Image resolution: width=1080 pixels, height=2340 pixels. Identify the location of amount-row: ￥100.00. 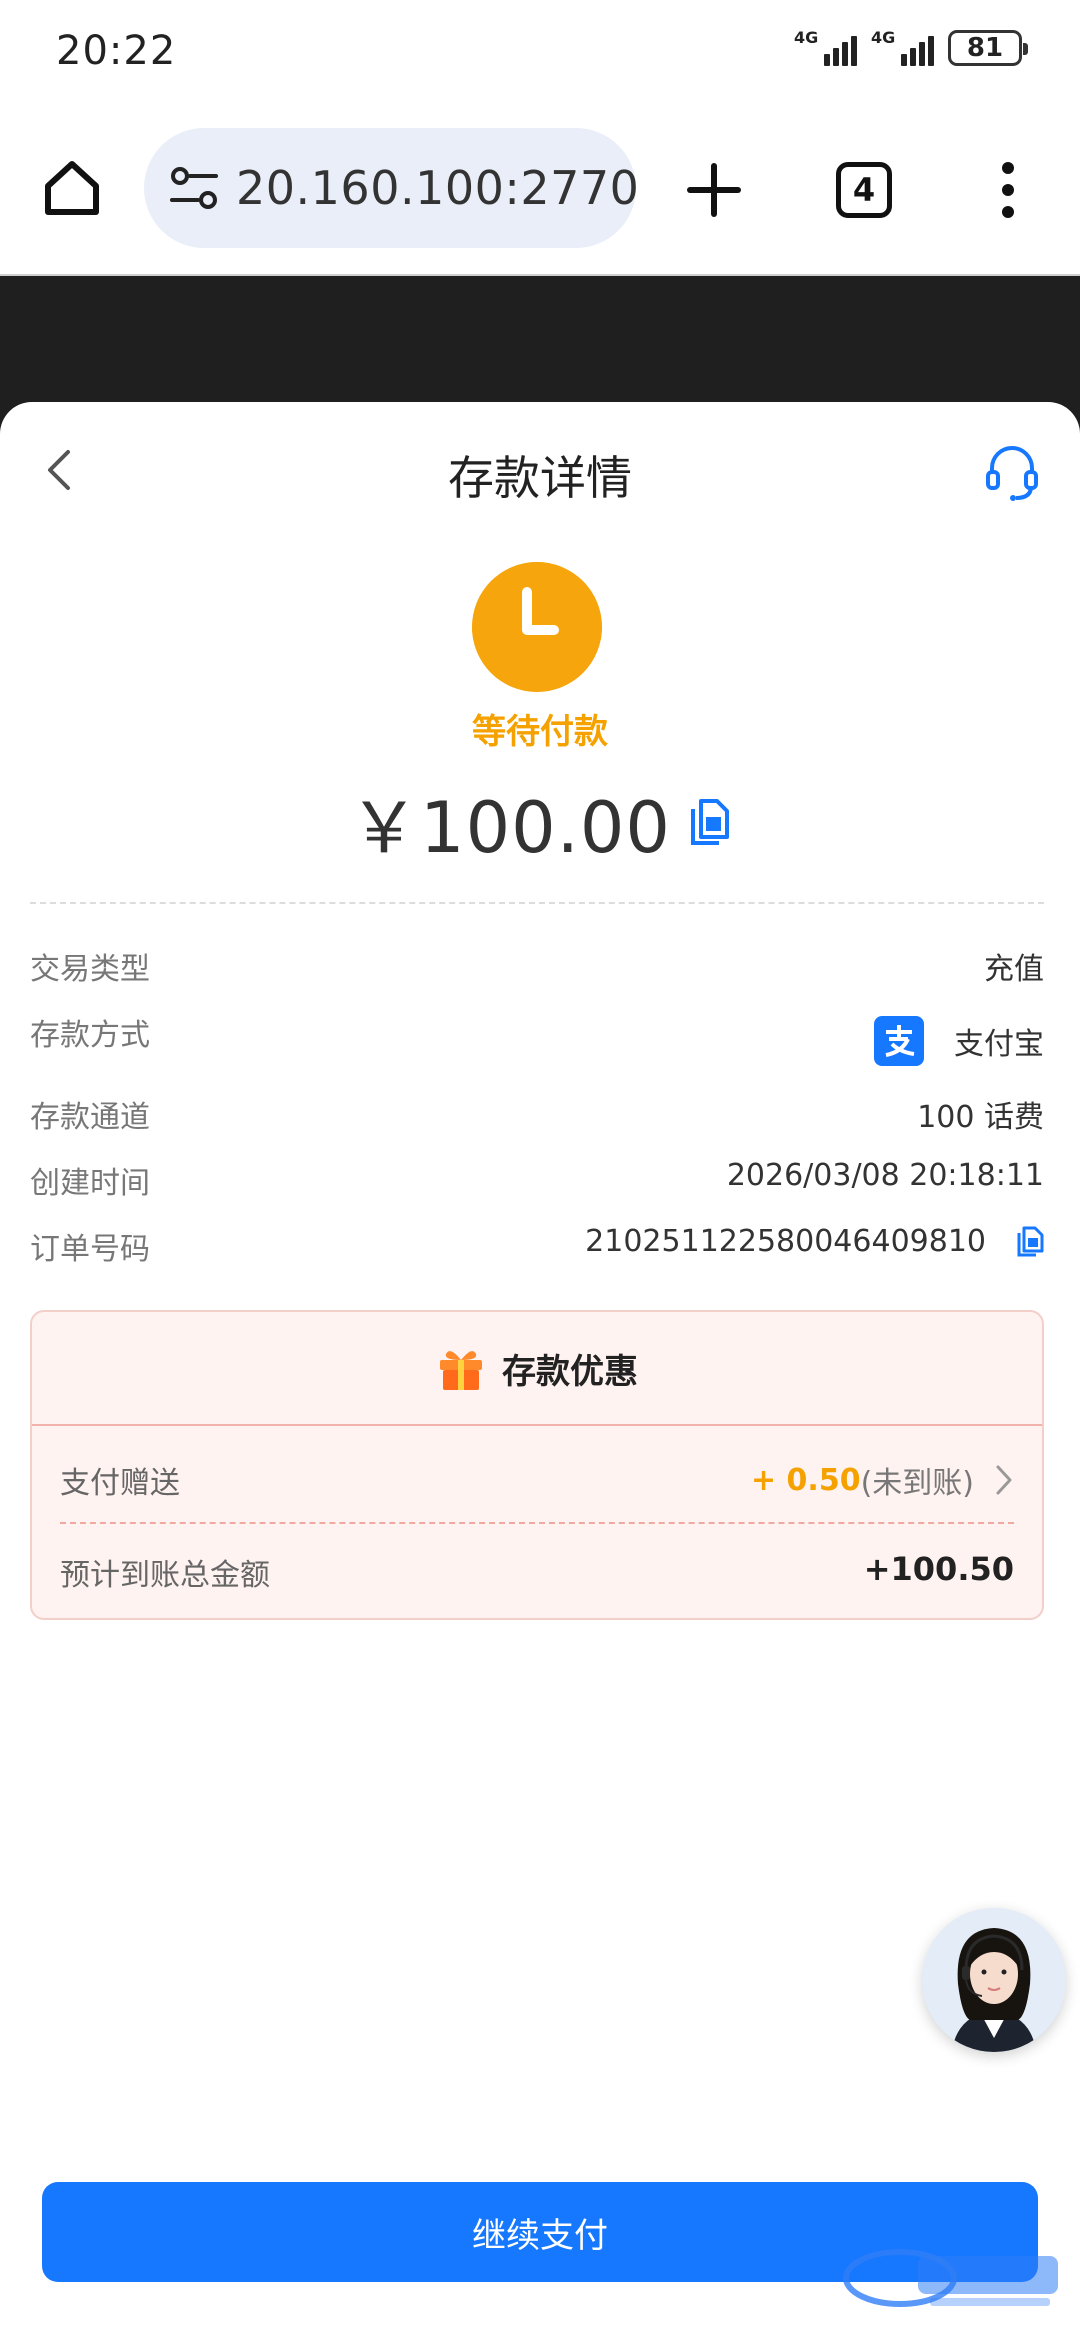
(540, 822).